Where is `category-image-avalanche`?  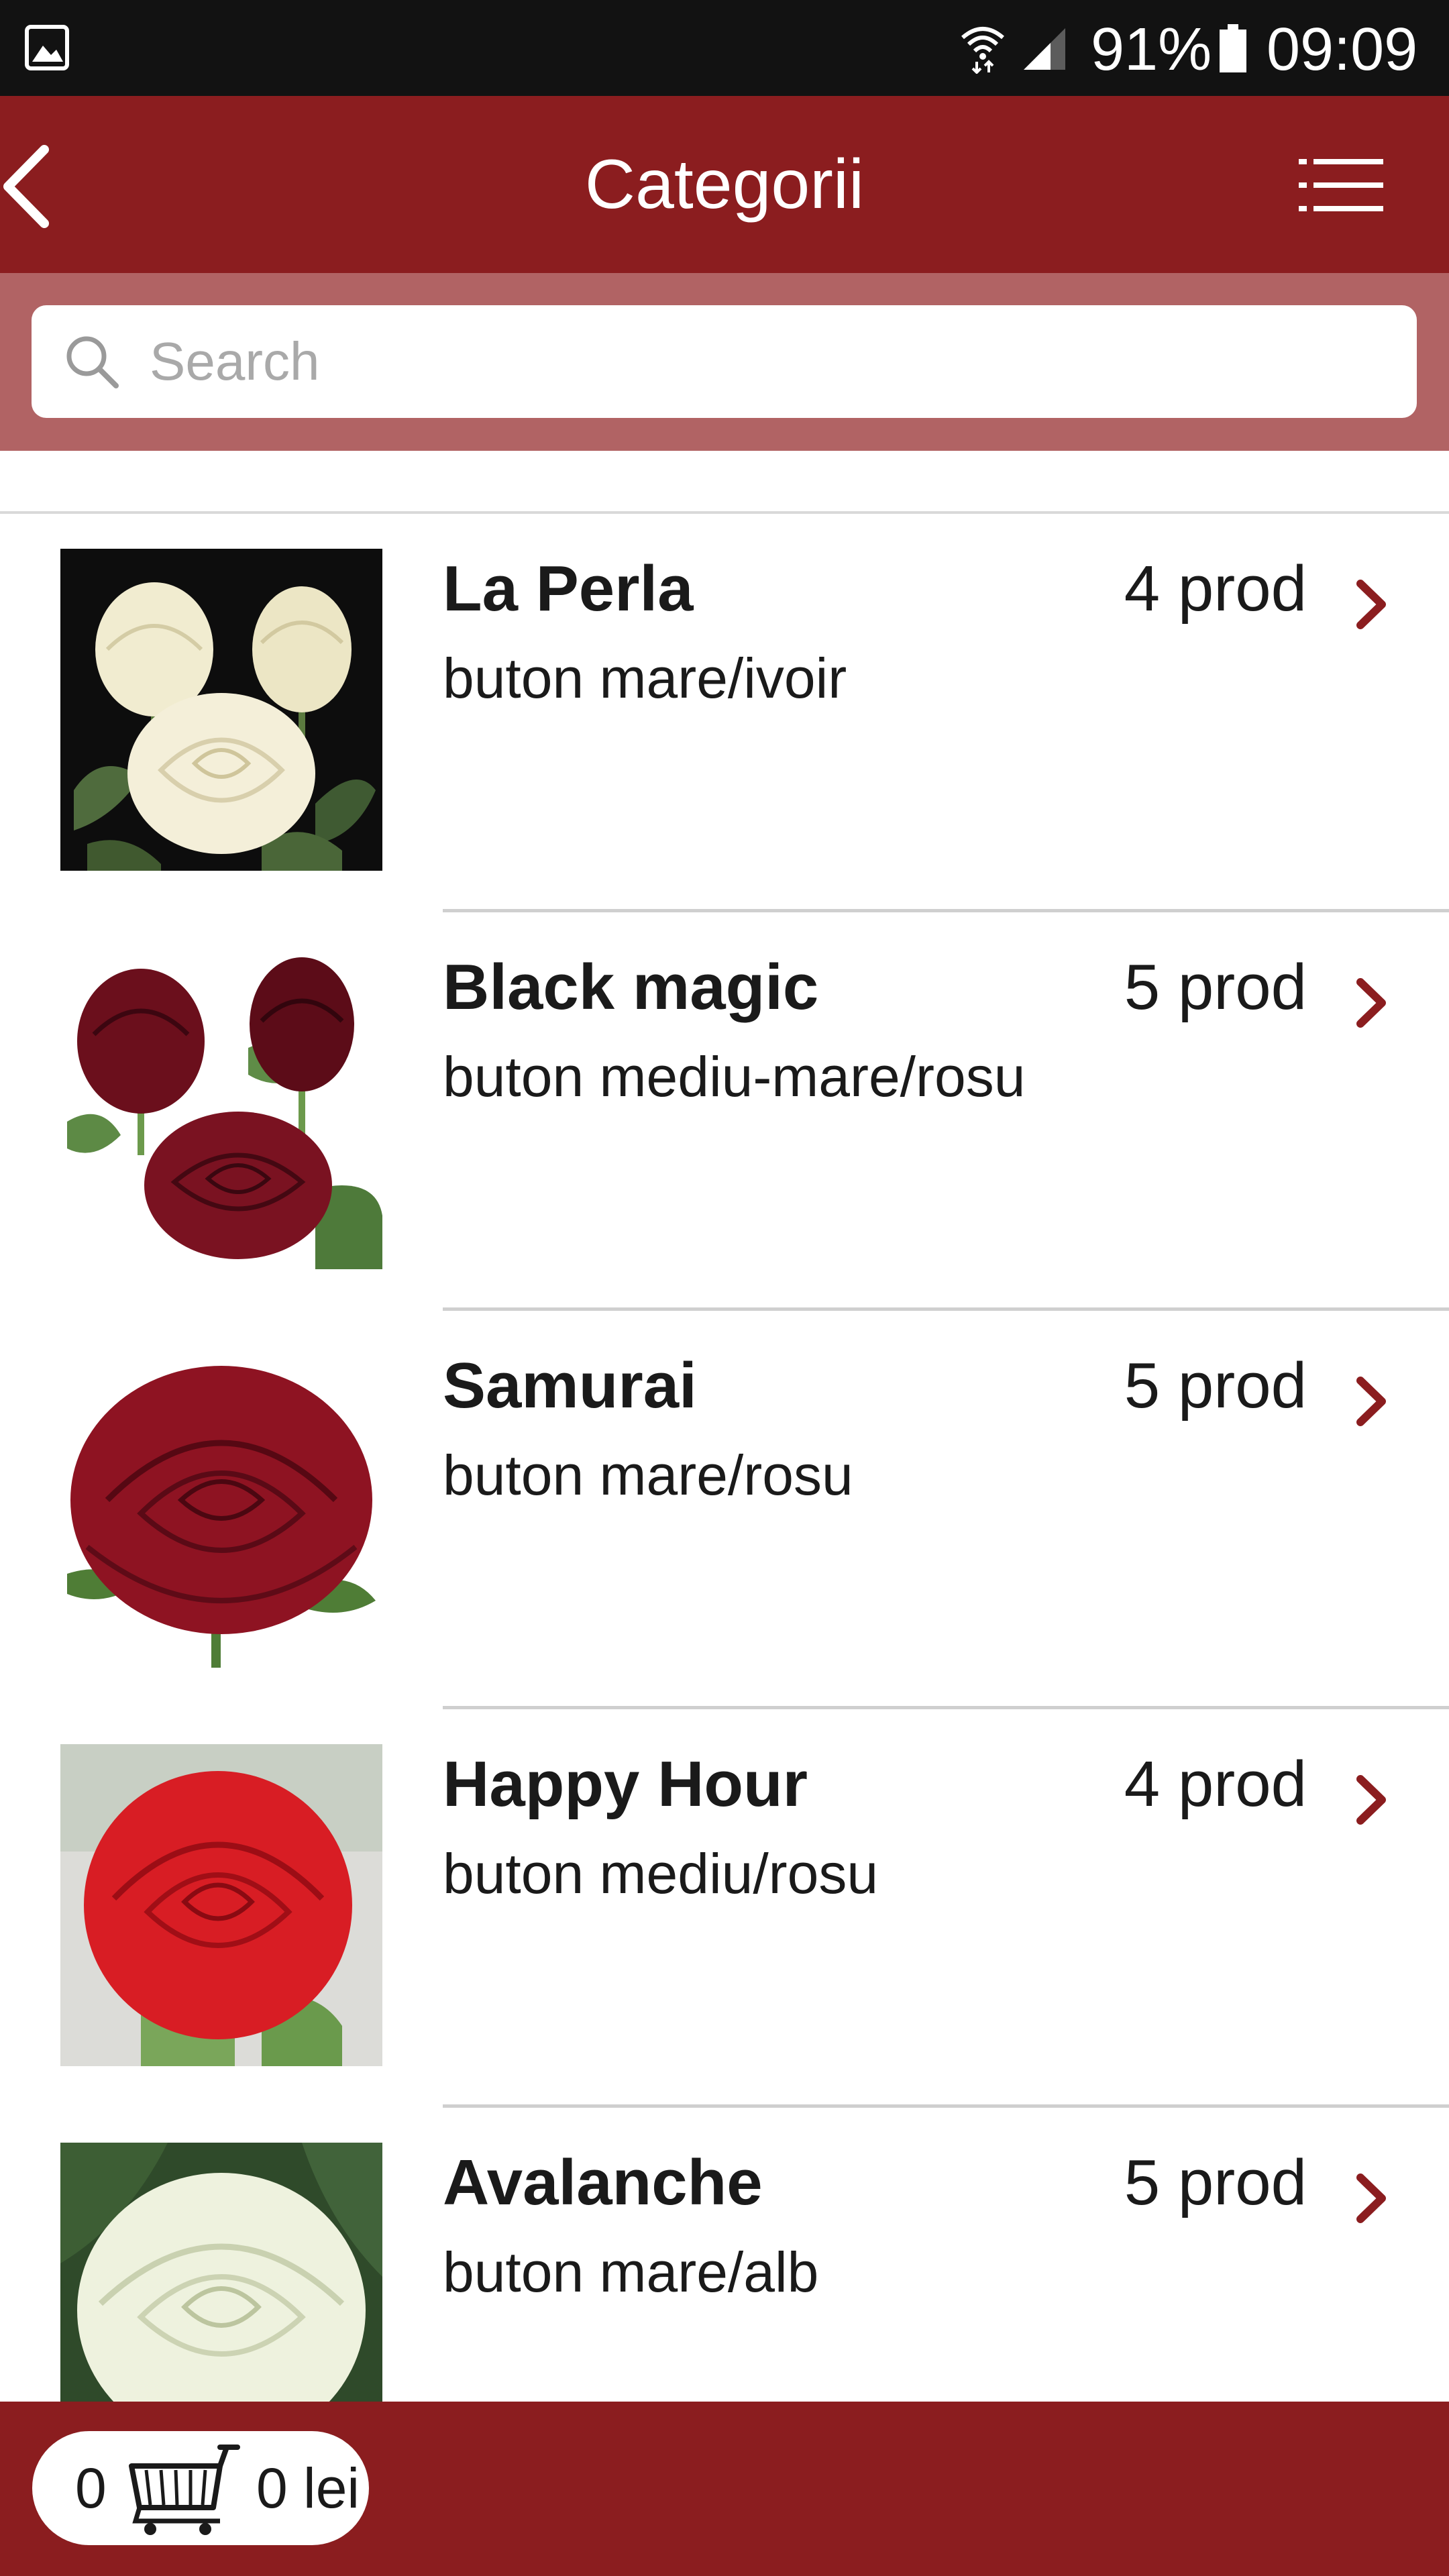 category-image-avalanche is located at coordinates (221, 2272).